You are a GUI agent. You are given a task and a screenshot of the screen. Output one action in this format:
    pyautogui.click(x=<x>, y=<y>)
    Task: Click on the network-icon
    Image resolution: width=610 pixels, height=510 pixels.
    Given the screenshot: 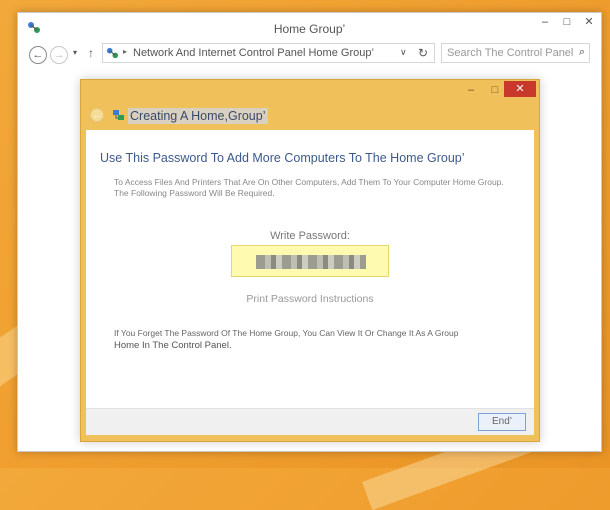 What is the action you would take?
    pyautogui.click(x=112, y=53)
    